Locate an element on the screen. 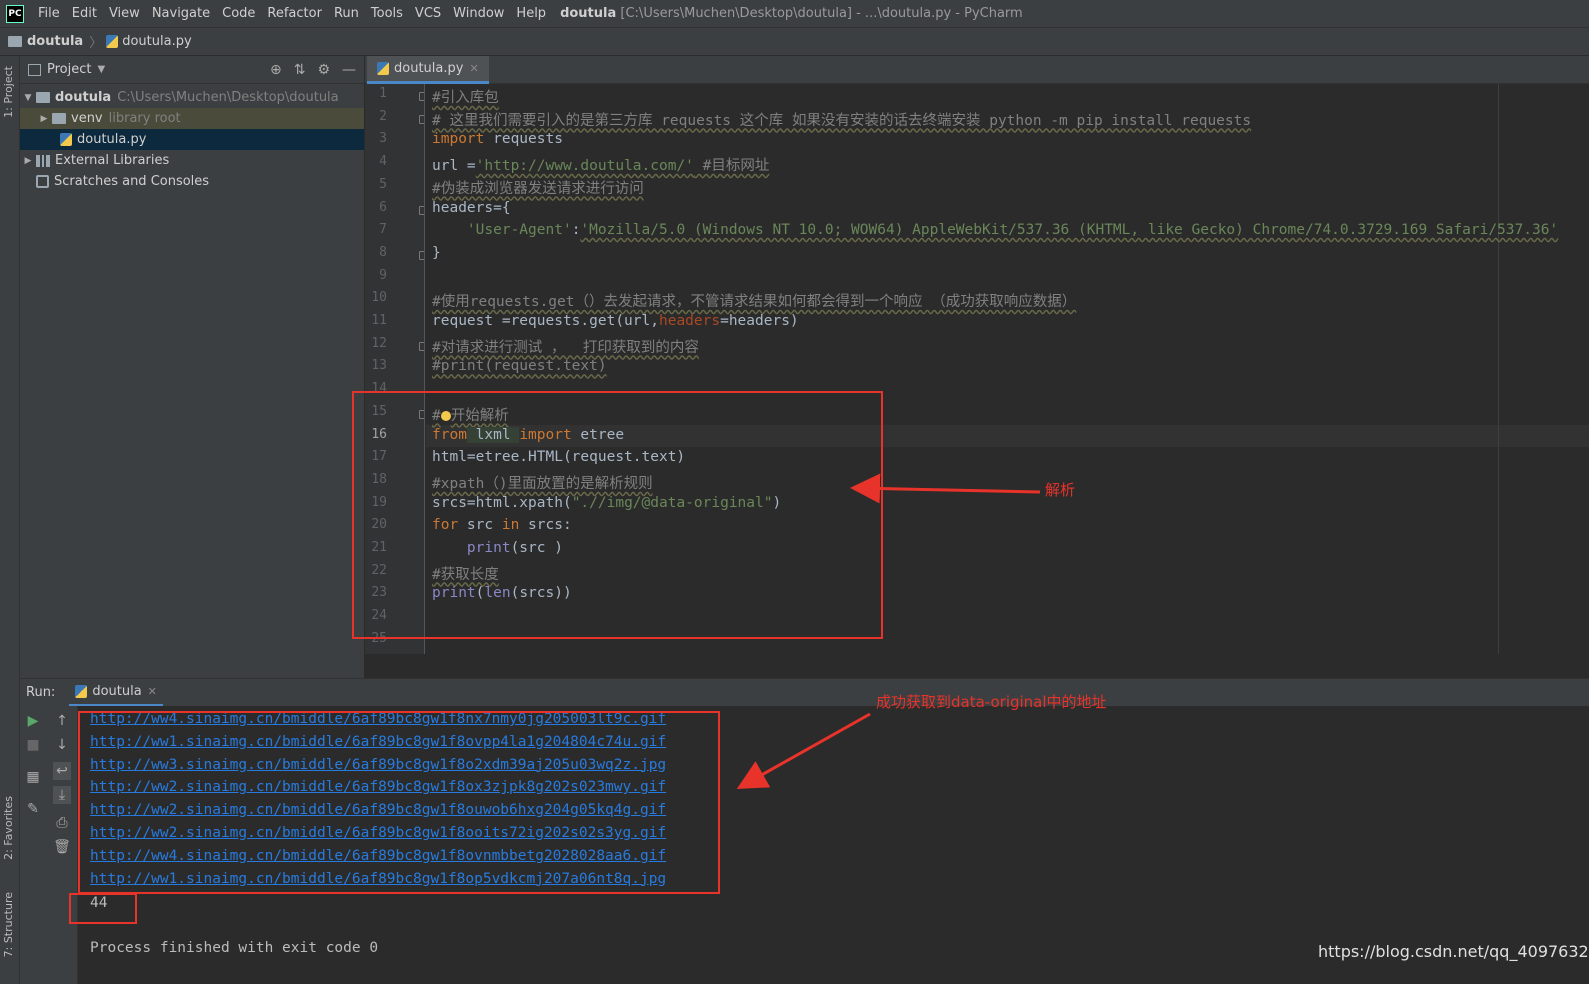  menu-edit: Edit is located at coordinates (84, 14).